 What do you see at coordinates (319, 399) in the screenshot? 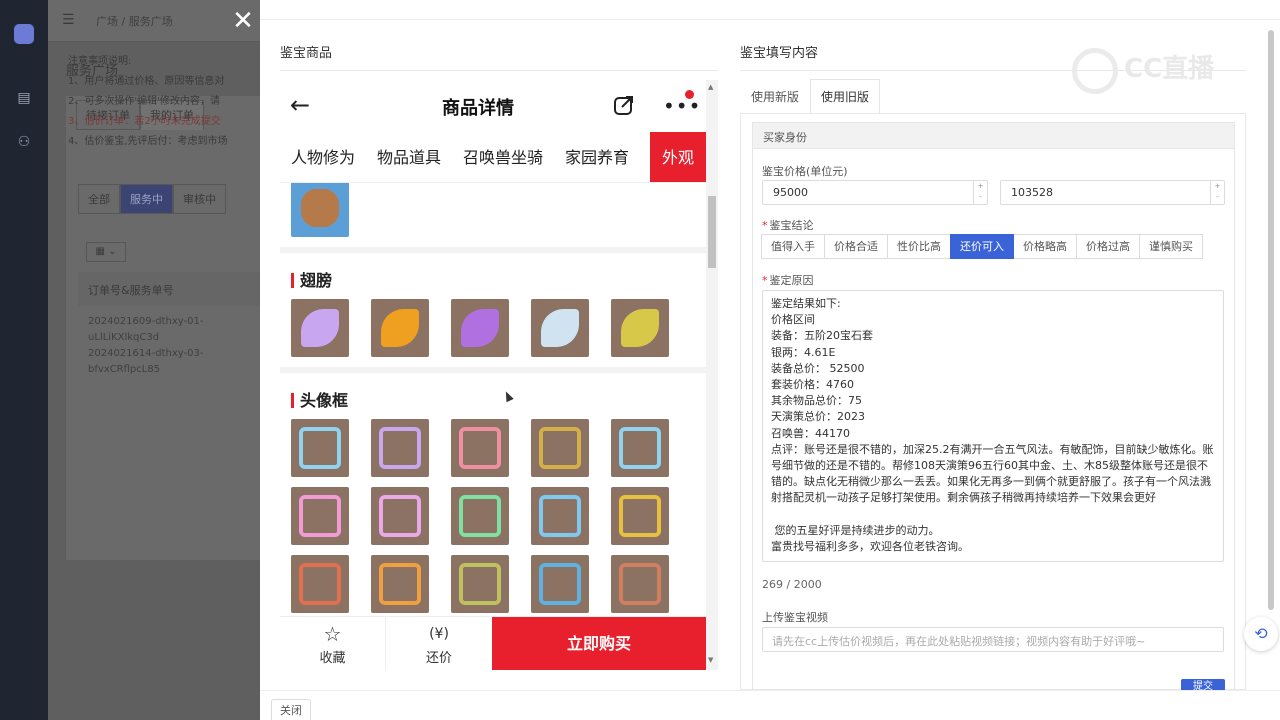
I see `section-frames-title: 头像框` at bounding box center [319, 399].